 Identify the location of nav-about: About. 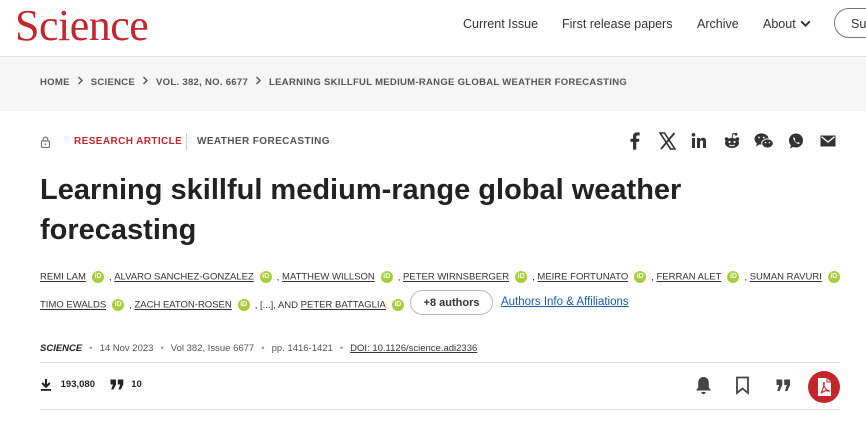
(779, 24).